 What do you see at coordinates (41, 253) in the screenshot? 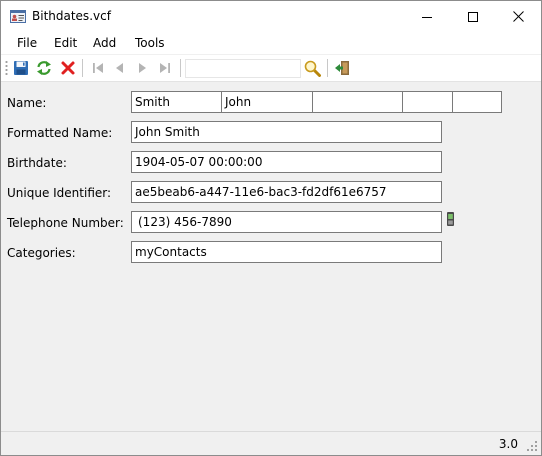
I see `categories-label: Categories:` at bounding box center [41, 253].